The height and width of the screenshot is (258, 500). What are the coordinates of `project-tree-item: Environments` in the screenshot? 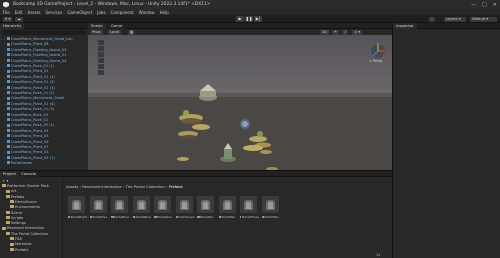 It's located at (21, 207).